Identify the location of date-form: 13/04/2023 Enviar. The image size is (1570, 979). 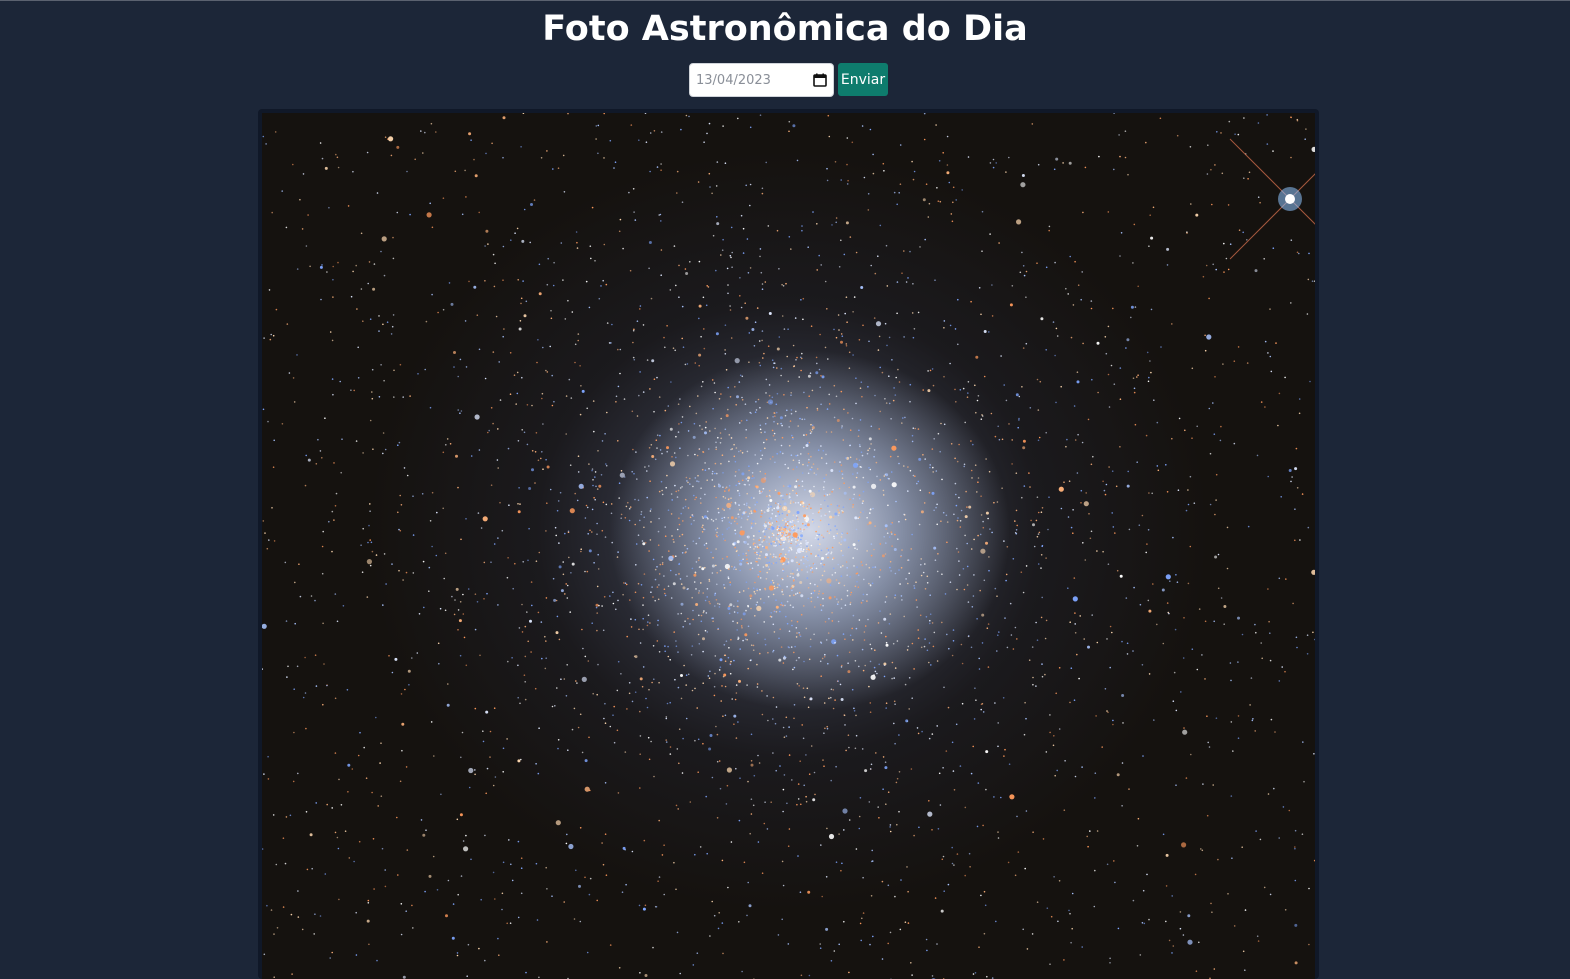
(788, 80).